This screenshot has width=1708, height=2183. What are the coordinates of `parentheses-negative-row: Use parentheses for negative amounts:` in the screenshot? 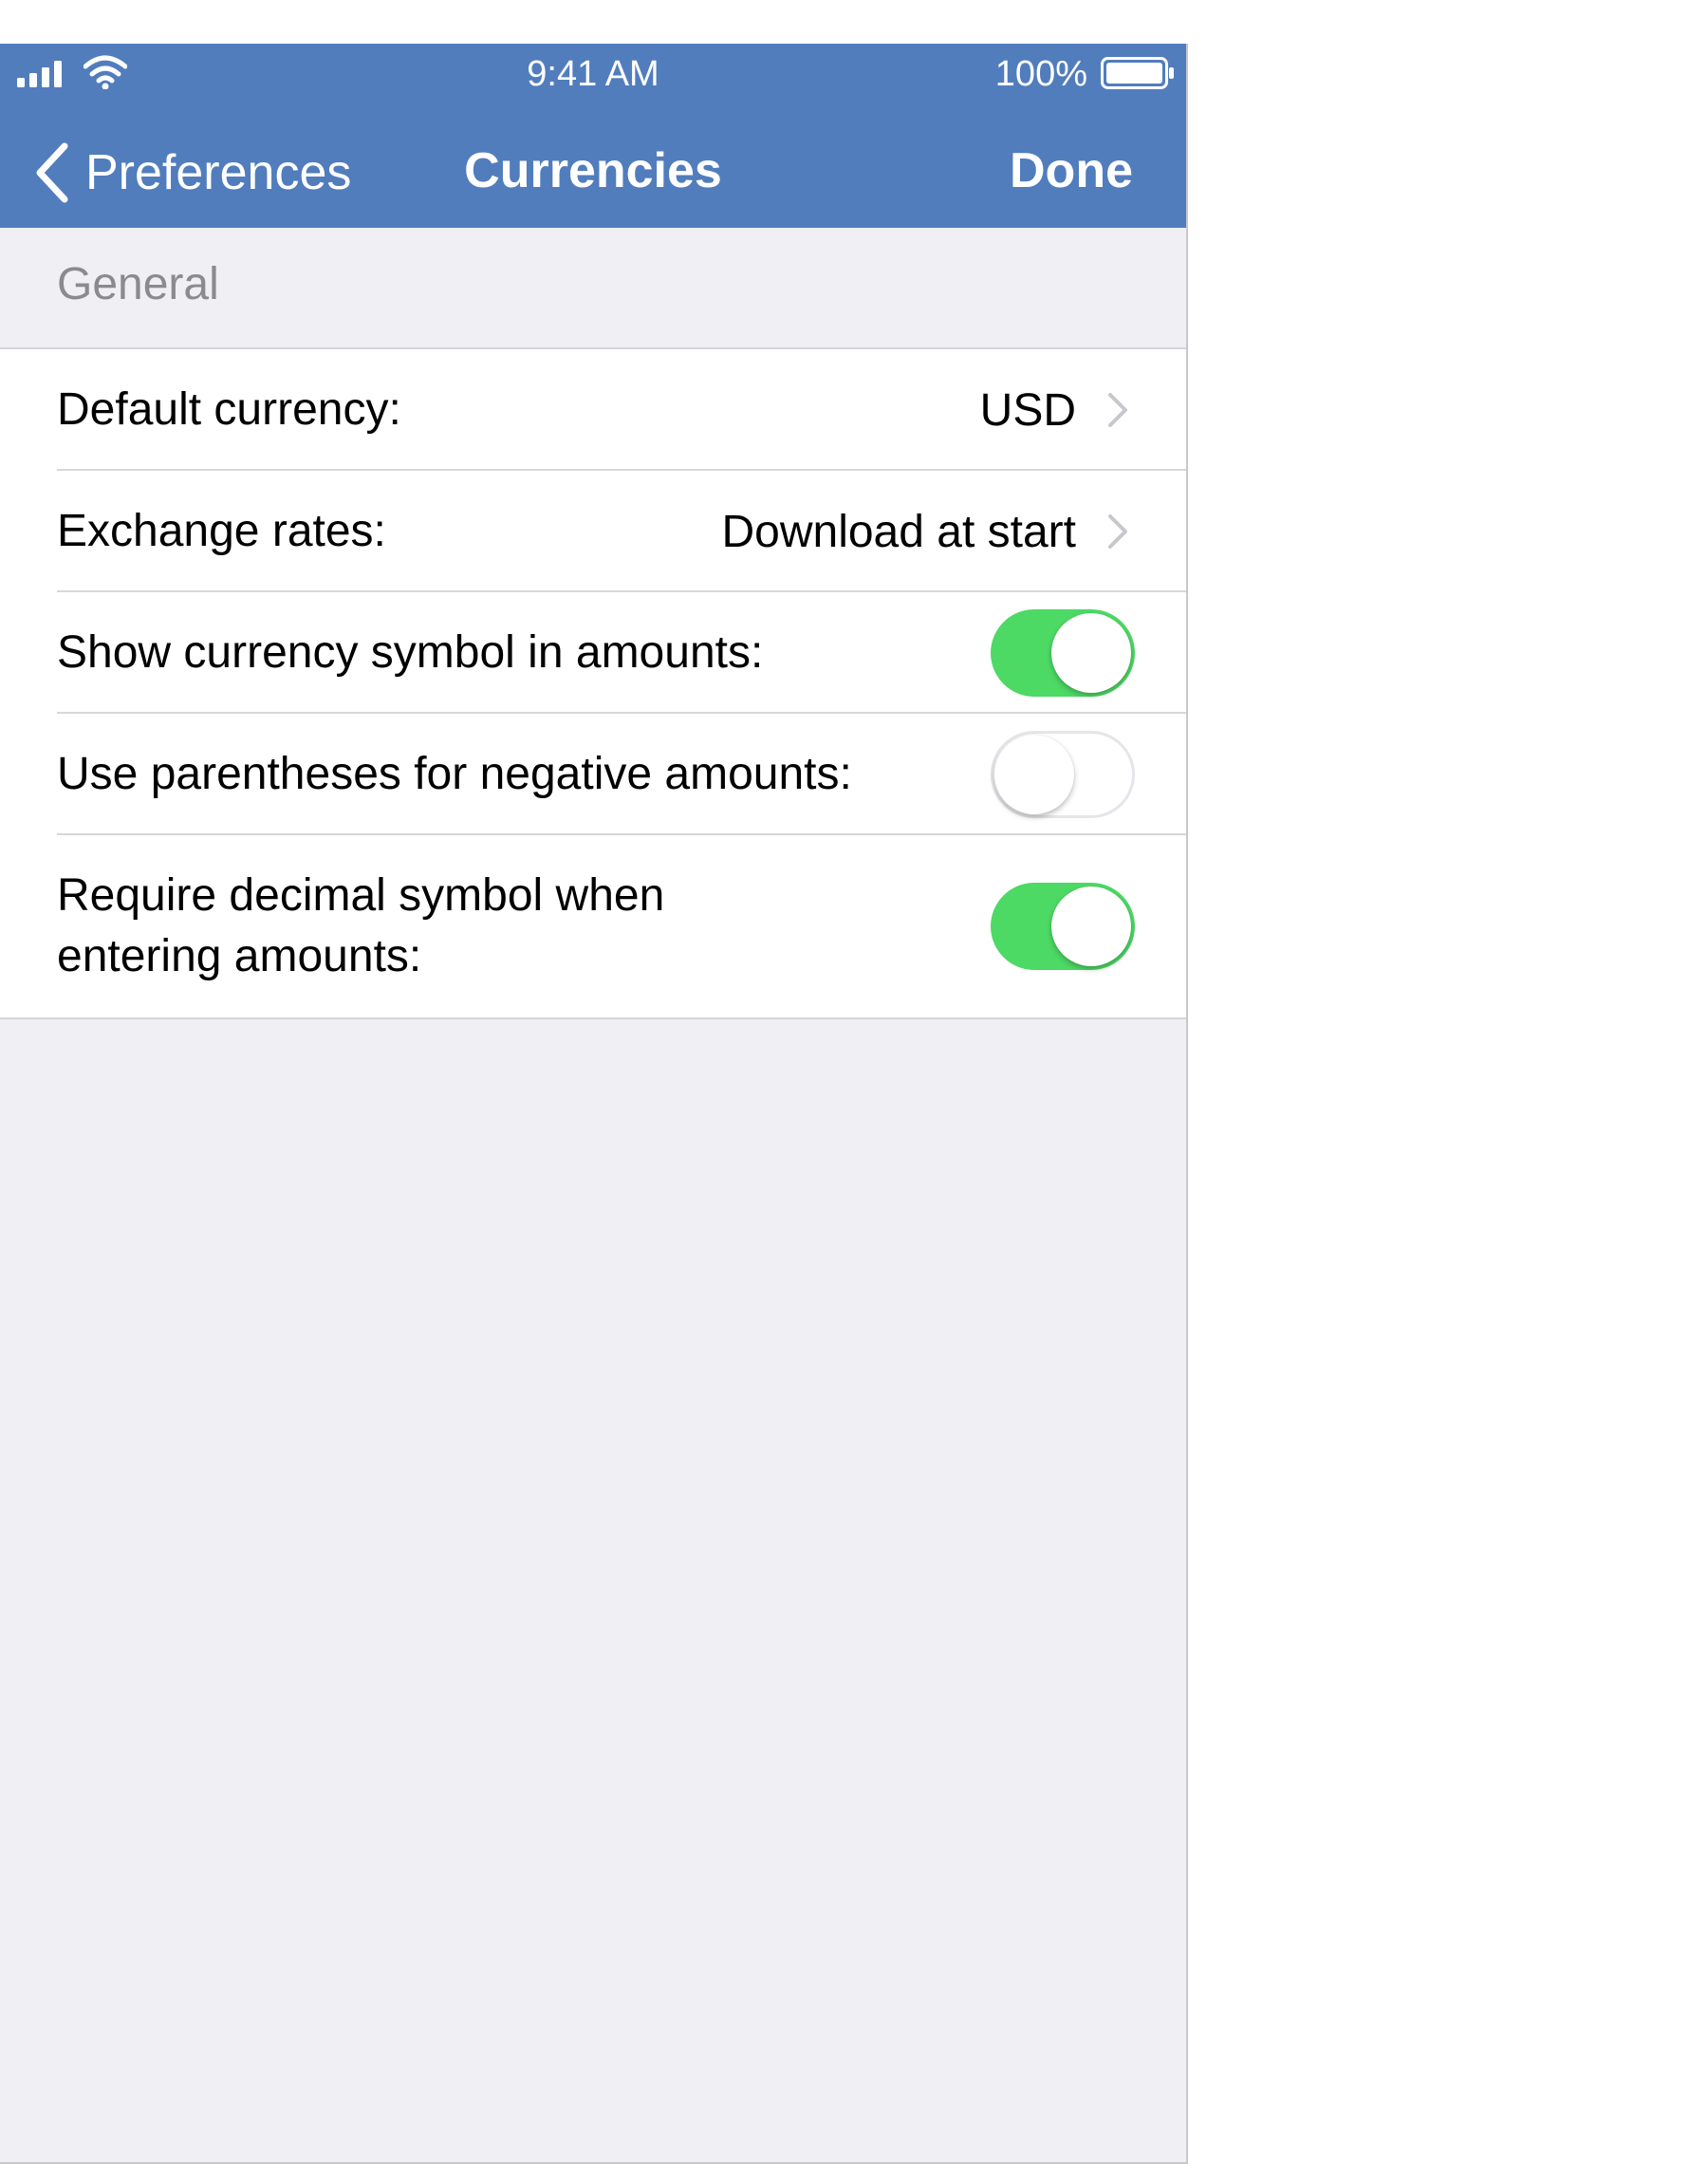 It's located at (593, 774).